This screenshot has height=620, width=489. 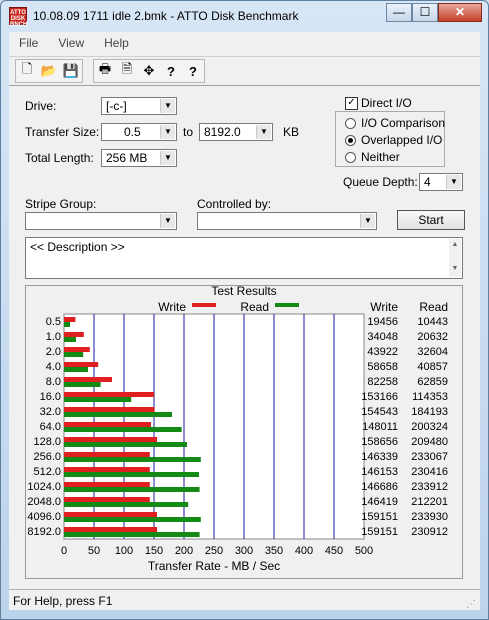 What do you see at coordinates (47, 442) in the screenshot?
I see `y-tick-label: 128.0` at bounding box center [47, 442].